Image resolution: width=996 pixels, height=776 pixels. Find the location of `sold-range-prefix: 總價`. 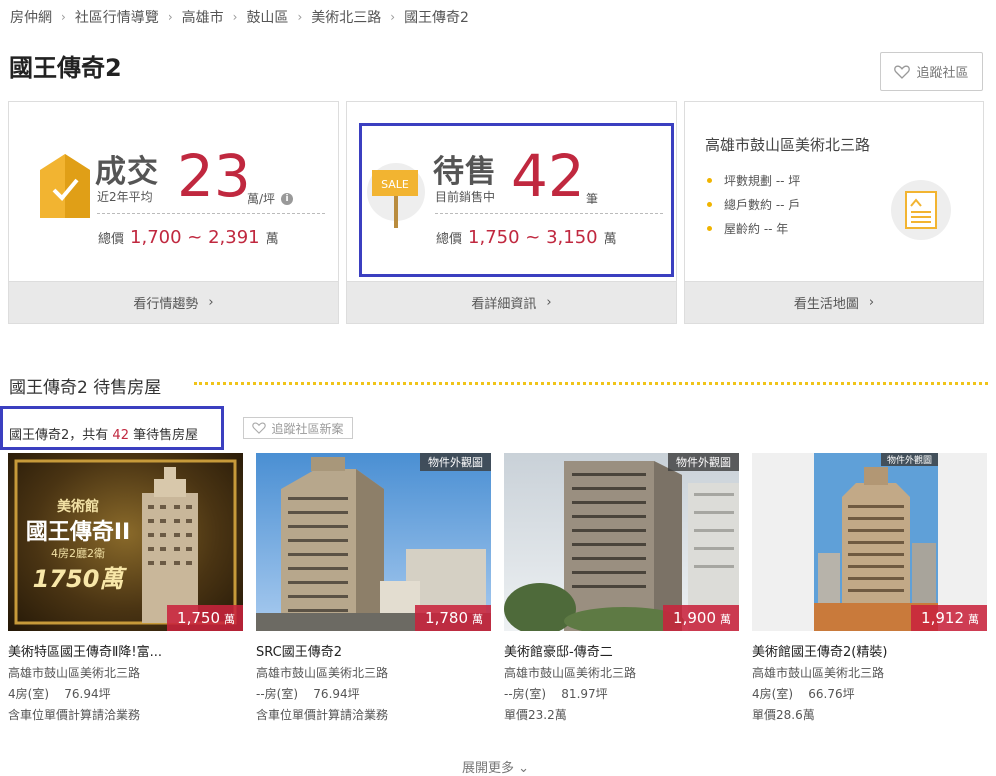

sold-range-prefix: 總價 is located at coordinates (111, 239).